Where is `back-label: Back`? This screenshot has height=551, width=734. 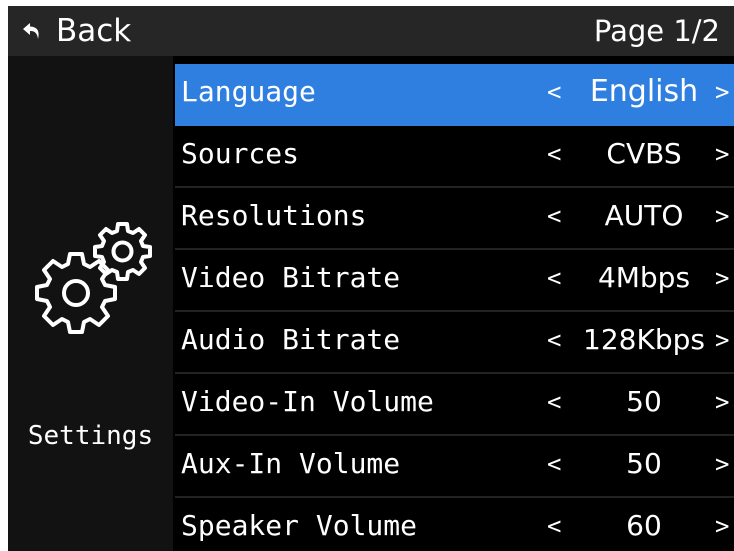
back-label: Back is located at coordinates (94, 31).